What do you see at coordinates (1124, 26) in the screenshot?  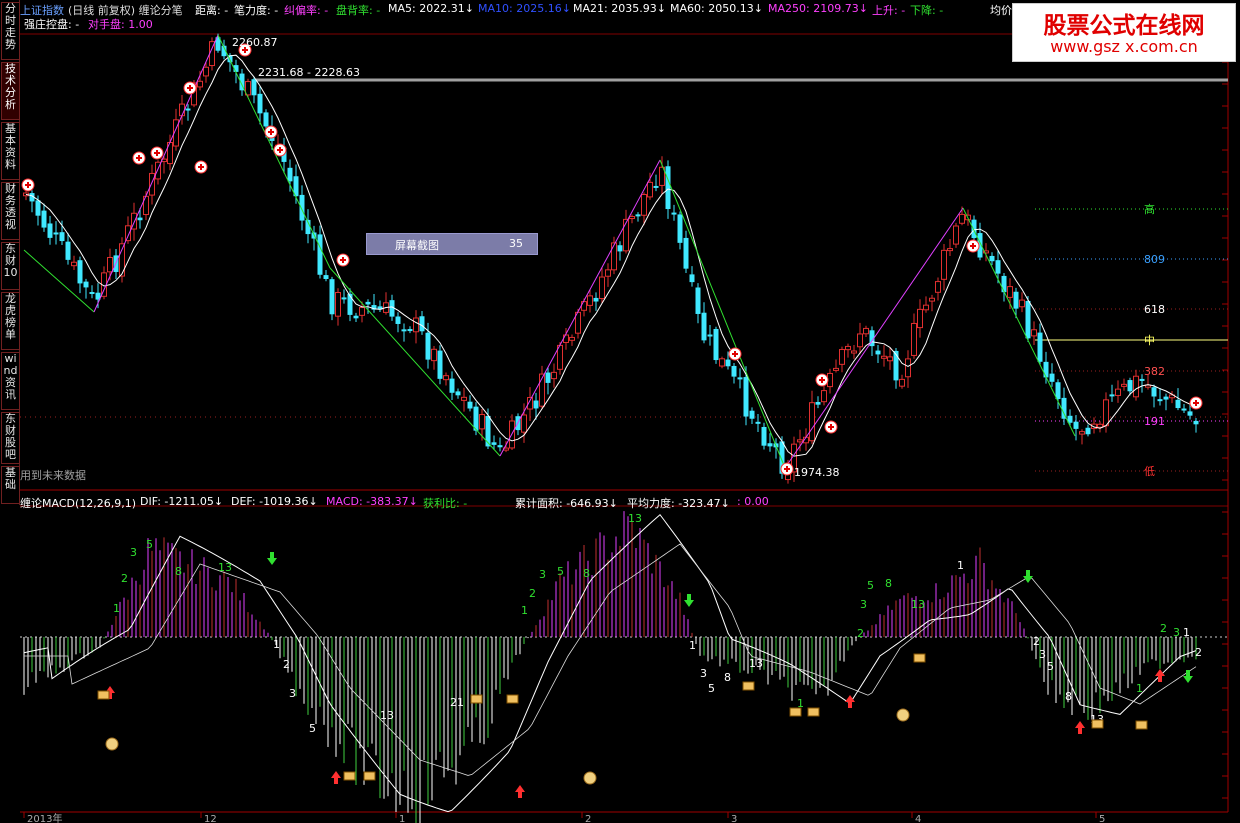 I see `watermark-title: 股票公式在线网` at bounding box center [1124, 26].